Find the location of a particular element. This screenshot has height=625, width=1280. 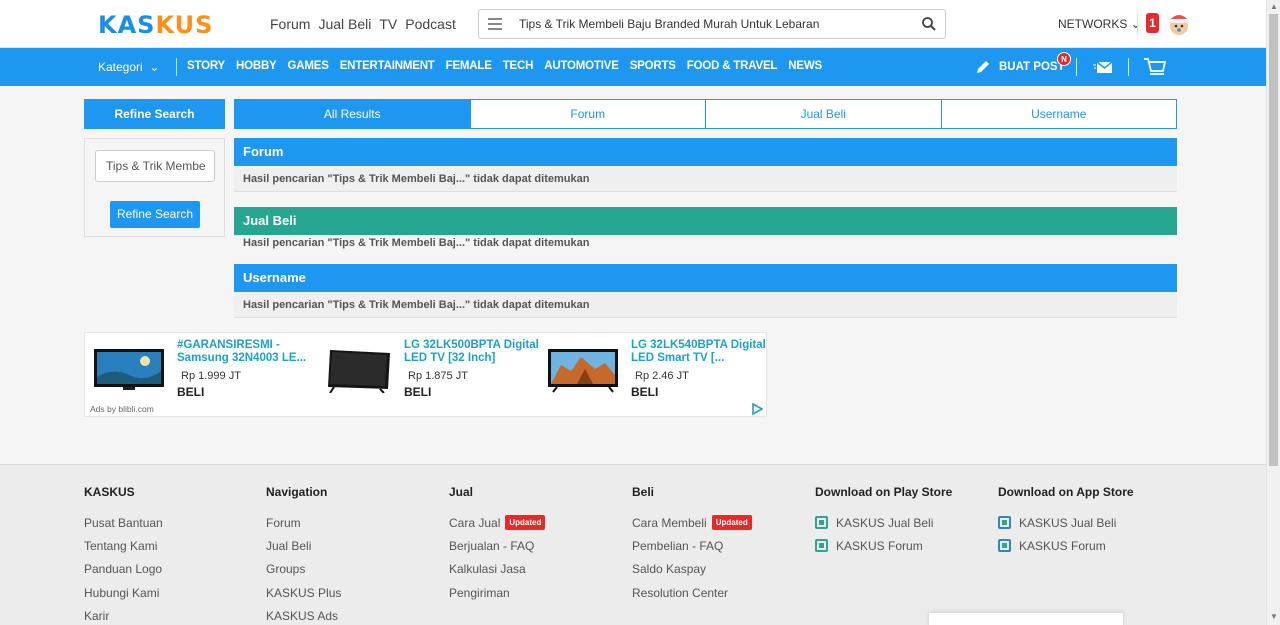

refine-search-input: Tips & Trik Membe is located at coordinates (155, 166).